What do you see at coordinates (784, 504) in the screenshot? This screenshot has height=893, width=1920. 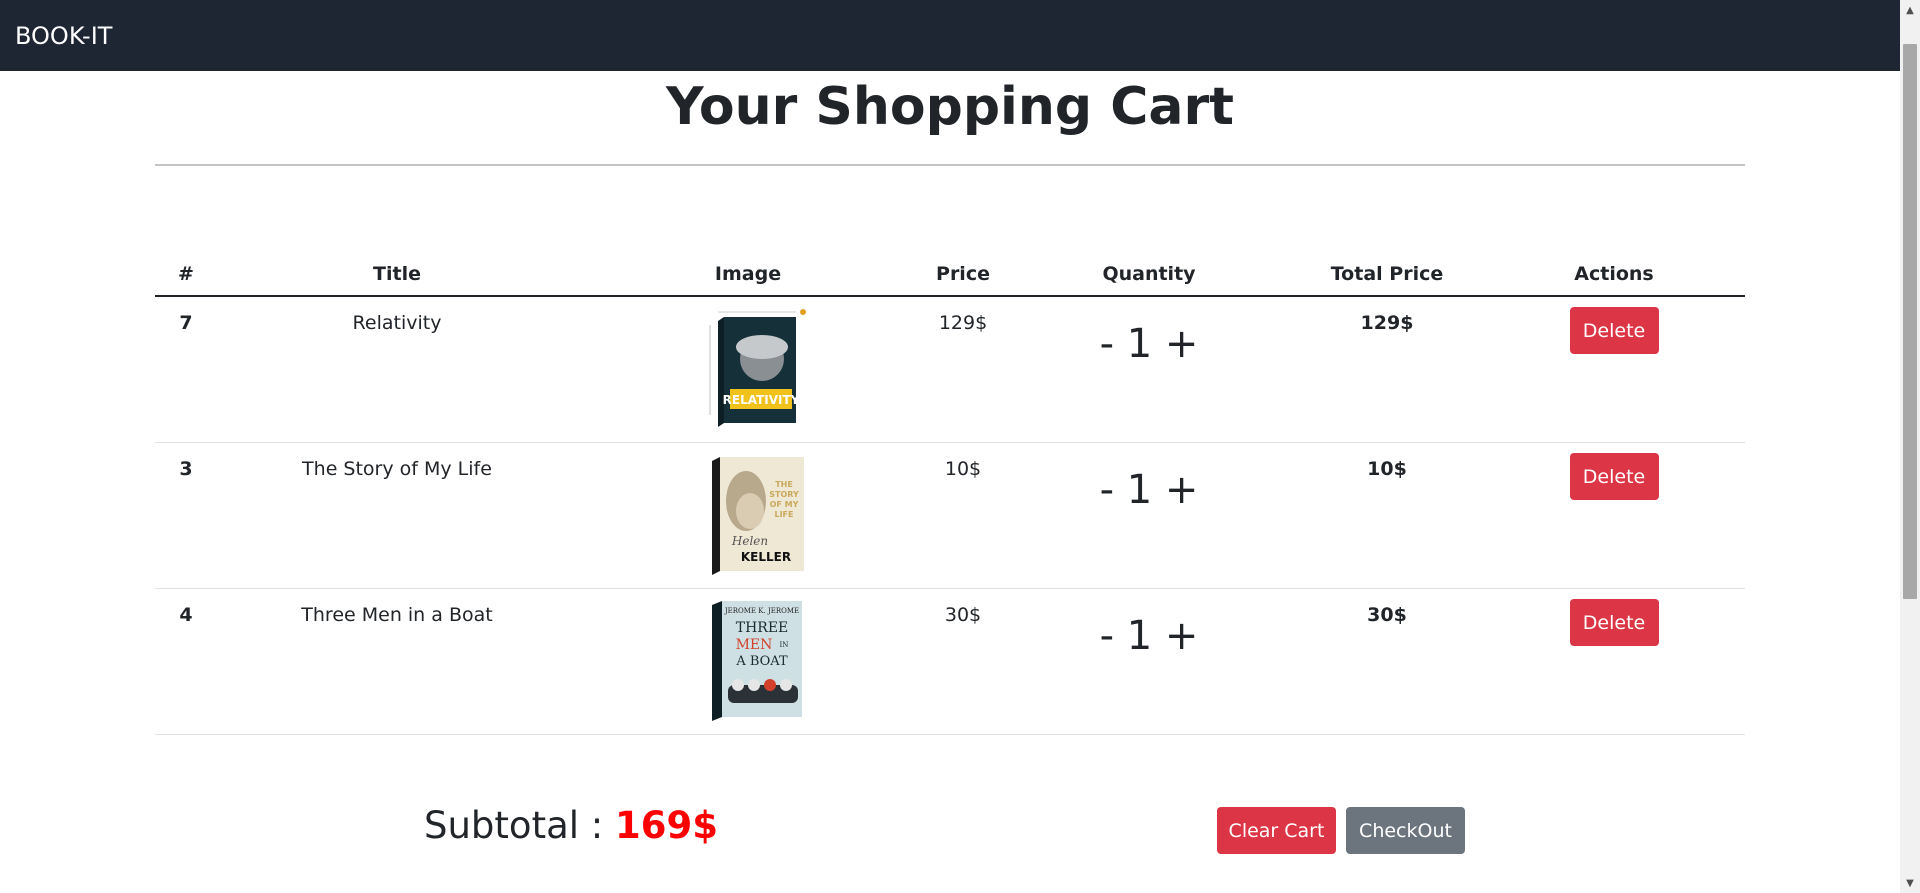 I see `svg-text: OF MY` at bounding box center [784, 504].